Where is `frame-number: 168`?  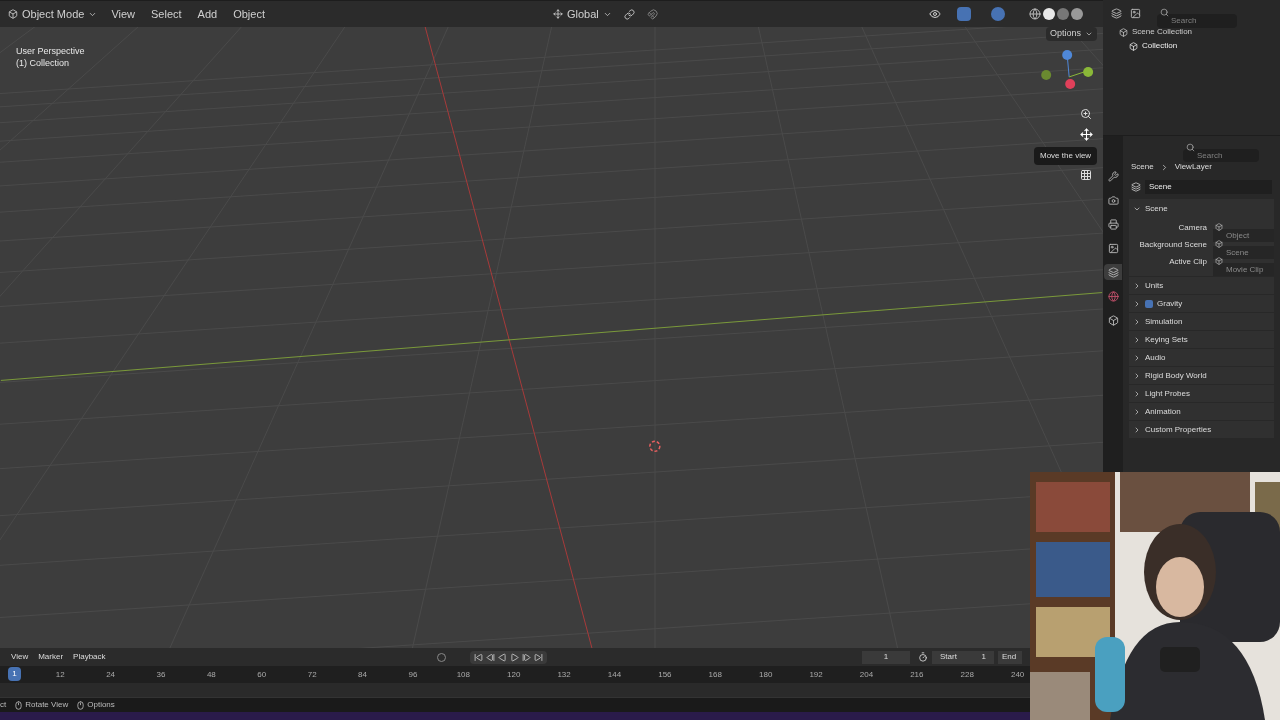 frame-number: 168 is located at coordinates (715, 674).